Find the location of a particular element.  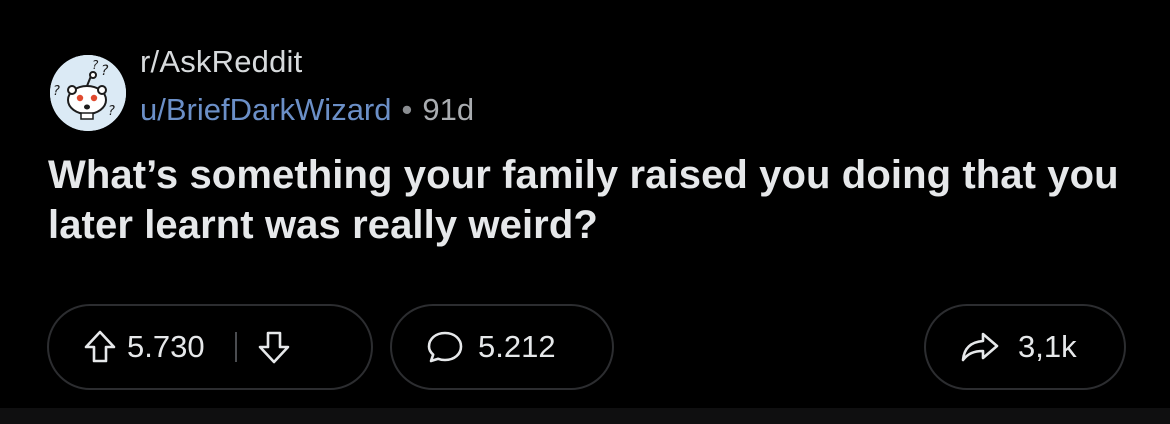

speech-bubble-icon is located at coordinates (445, 347).